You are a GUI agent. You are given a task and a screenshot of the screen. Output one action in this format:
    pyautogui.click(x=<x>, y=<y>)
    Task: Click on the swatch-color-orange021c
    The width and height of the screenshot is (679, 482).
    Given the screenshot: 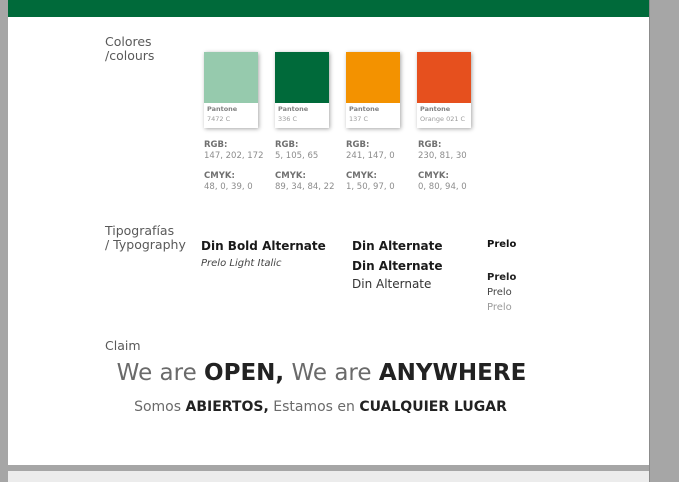 What is the action you would take?
    pyautogui.click(x=444, y=77)
    